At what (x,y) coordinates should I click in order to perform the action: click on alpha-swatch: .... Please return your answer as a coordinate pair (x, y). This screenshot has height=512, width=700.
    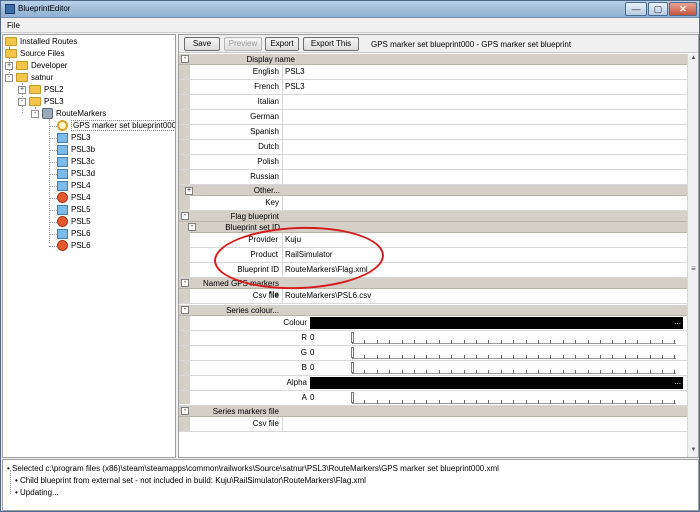
    Looking at the image, I should click on (496, 383).